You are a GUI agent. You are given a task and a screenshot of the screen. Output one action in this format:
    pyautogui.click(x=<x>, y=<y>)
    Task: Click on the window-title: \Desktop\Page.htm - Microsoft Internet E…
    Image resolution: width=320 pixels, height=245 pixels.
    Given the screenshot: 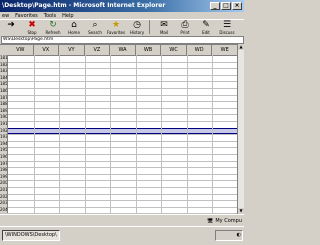 What is the action you would take?
    pyautogui.click(x=84, y=5)
    